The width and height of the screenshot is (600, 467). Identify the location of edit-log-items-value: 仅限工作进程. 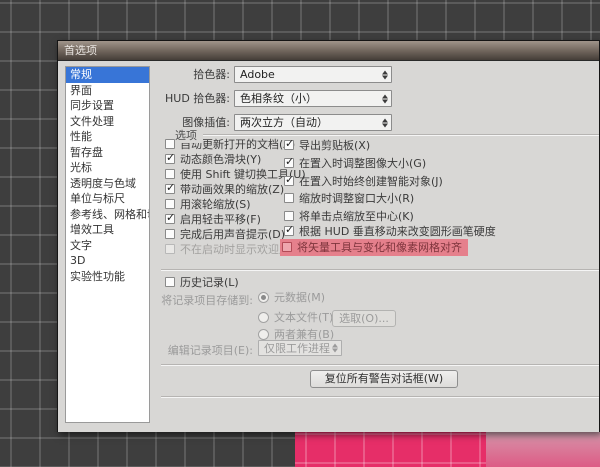
(297, 348).